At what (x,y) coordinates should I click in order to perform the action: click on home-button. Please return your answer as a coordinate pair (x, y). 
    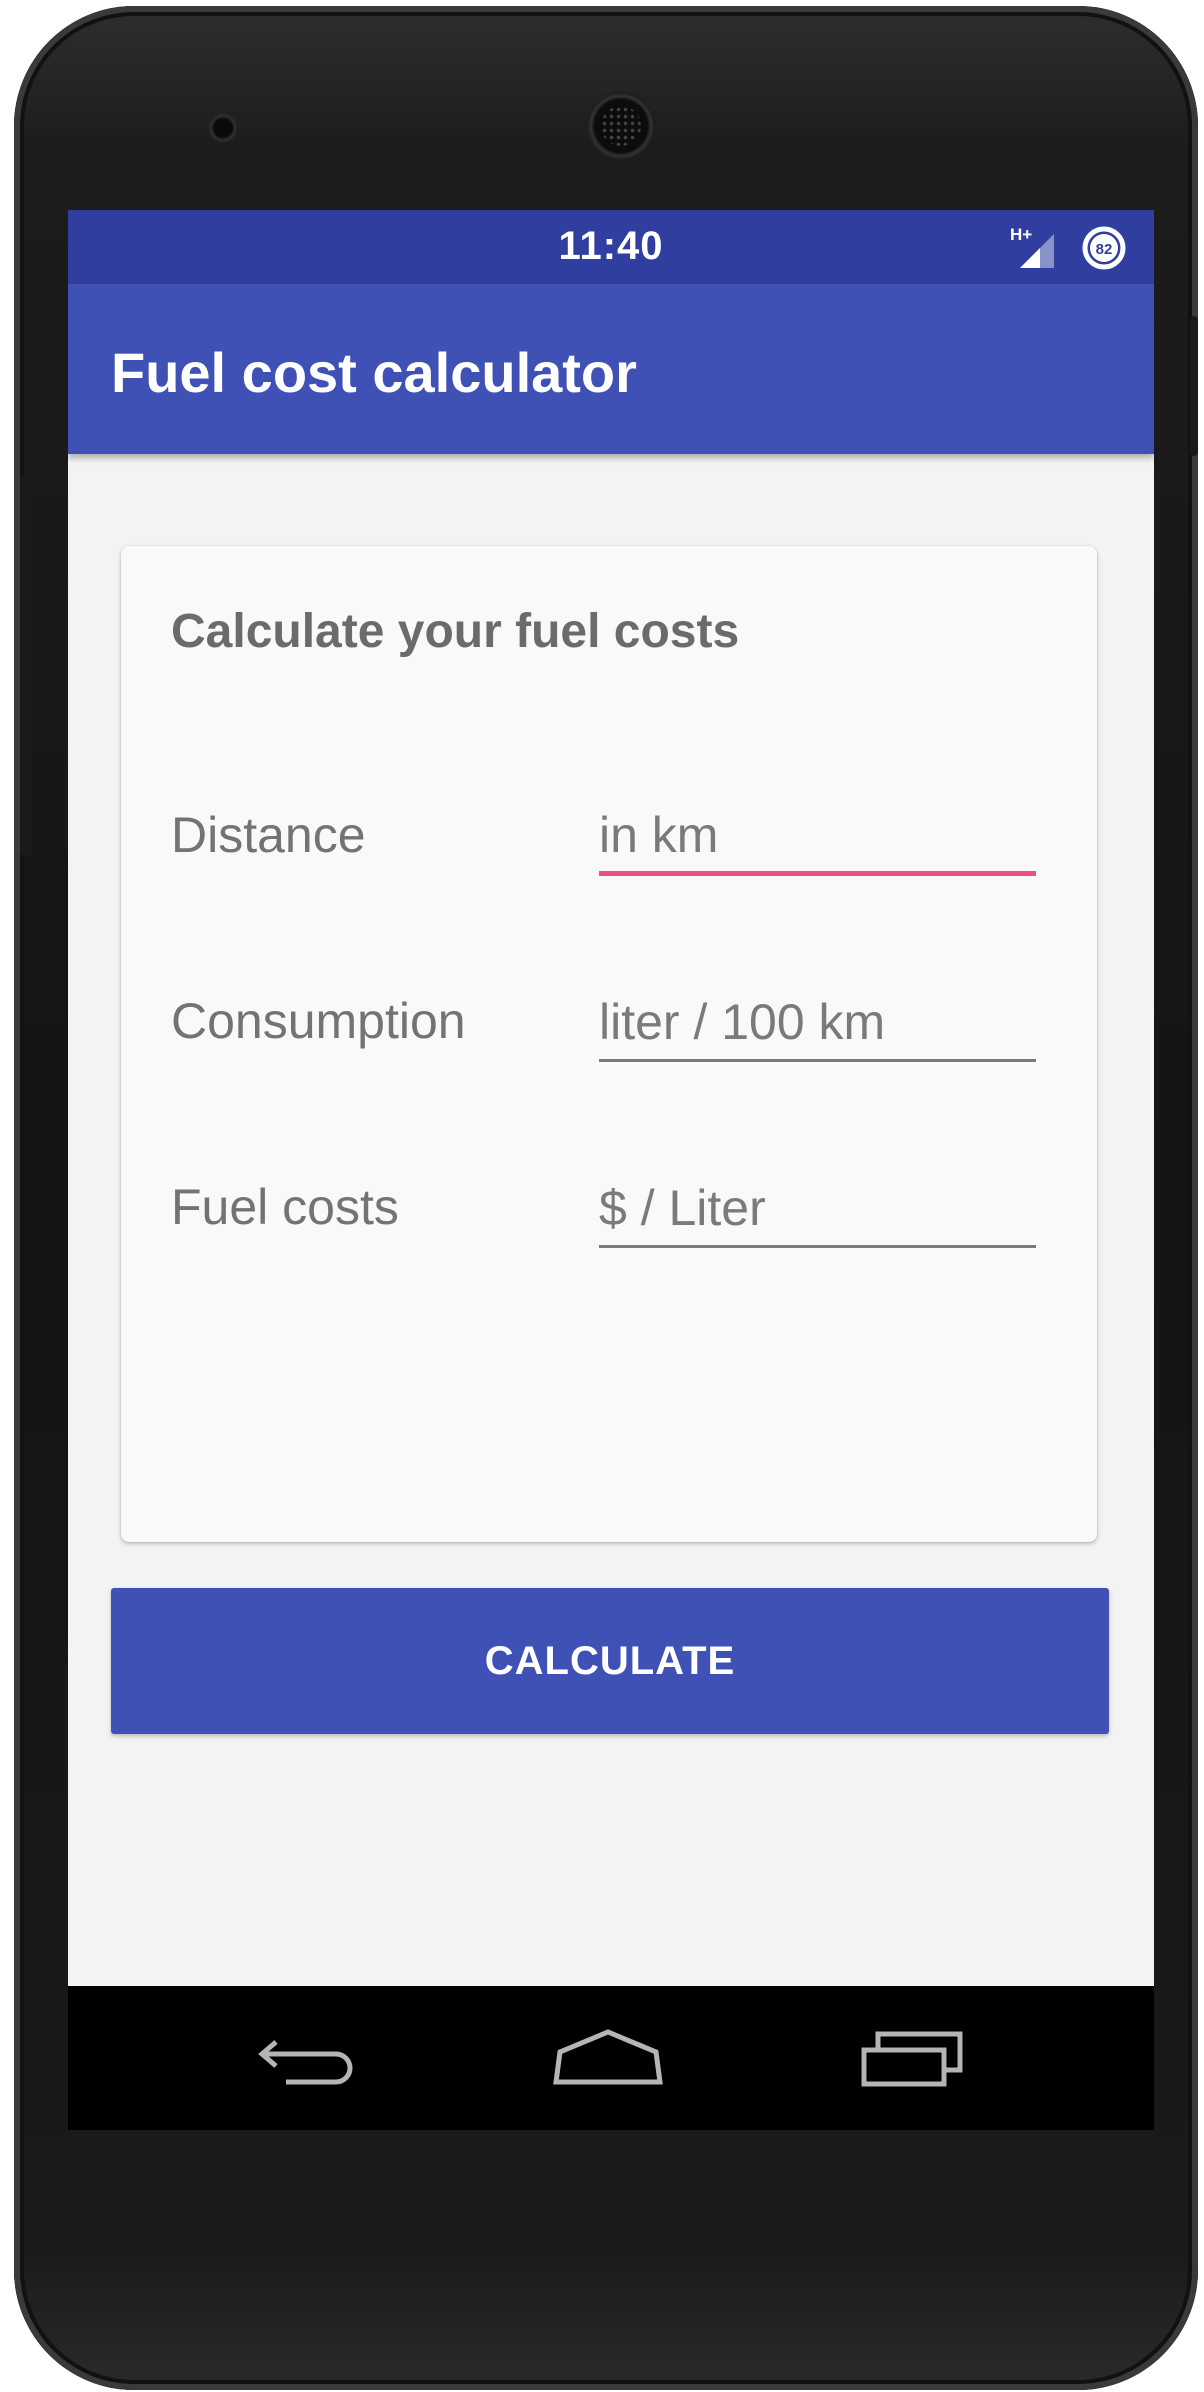
    Looking at the image, I should click on (608, 2058).